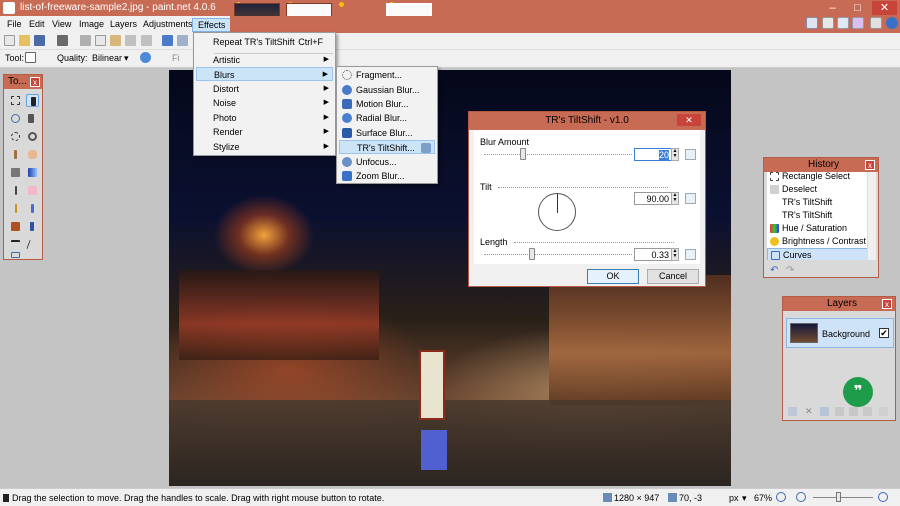 This screenshot has height=506, width=900. Describe the element at coordinates (884, 333) in the screenshot. I see `layer-visible-checkbox: ✔` at that location.